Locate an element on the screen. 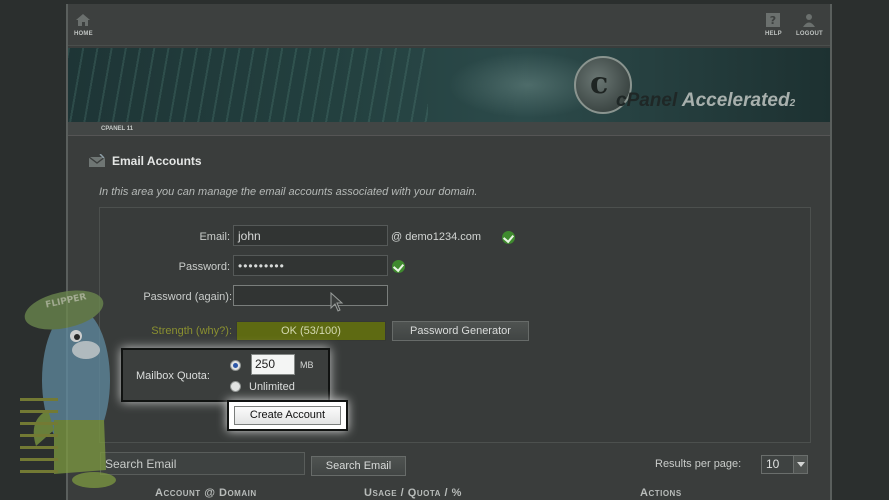 This screenshot has width=889, height=500. results-per-page-select: 10 is located at coordinates (784, 464).